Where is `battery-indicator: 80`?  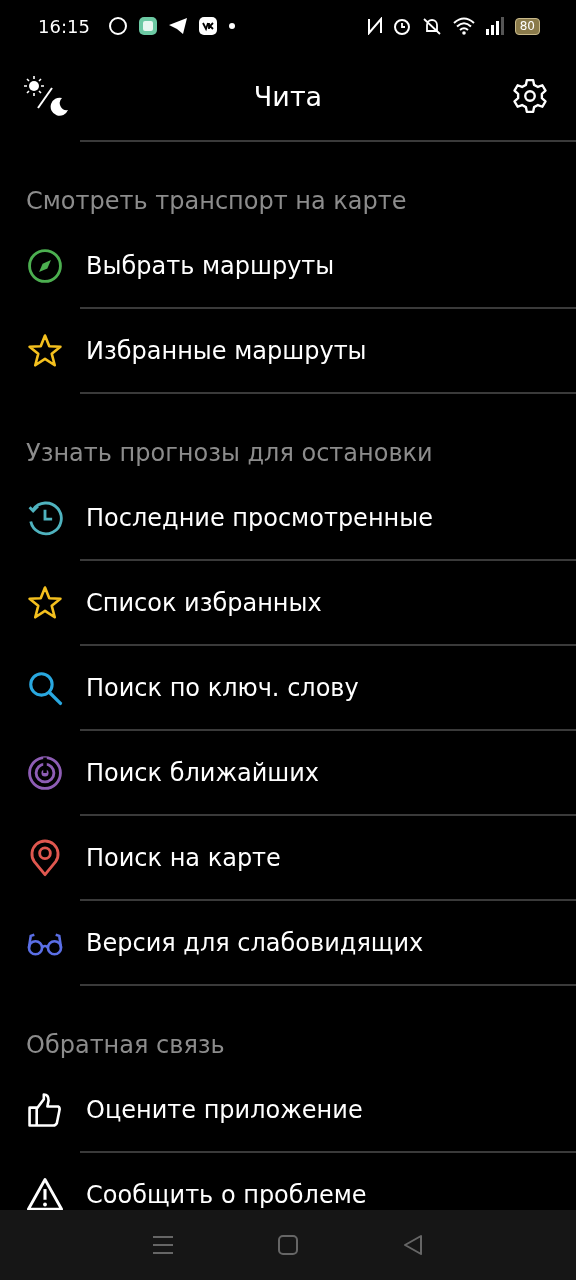
battery-indicator: 80 is located at coordinates (527, 26).